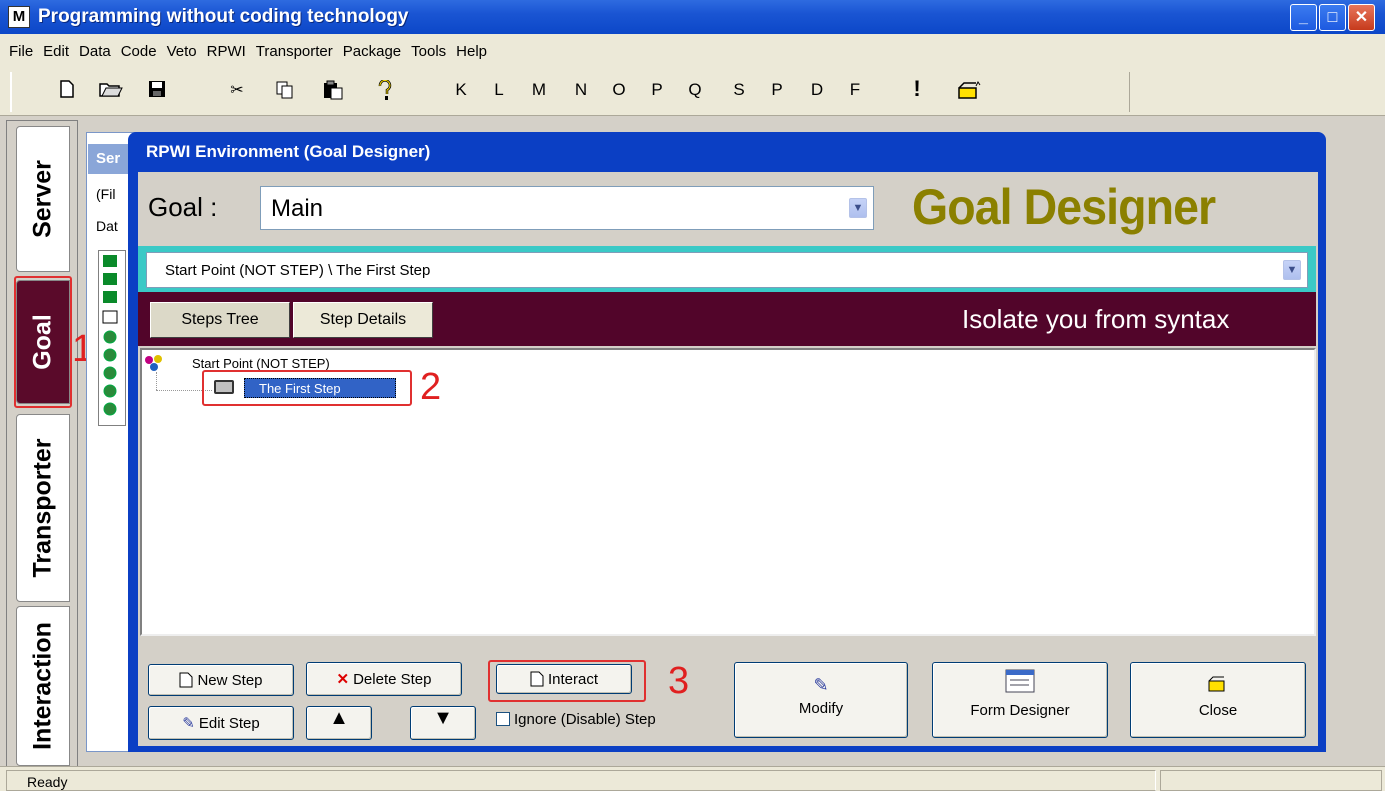 The image size is (1385, 791). Describe the element at coordinates (581, 90) in the screenshot. I see `toolbar-n-button: N` at that location.